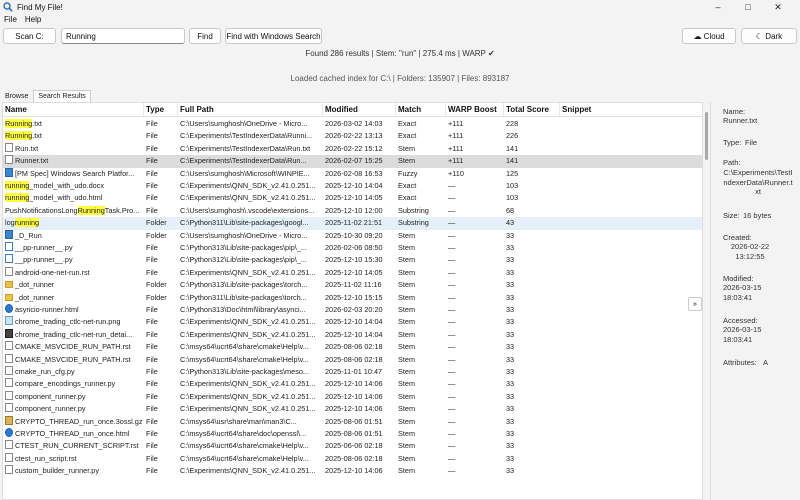 This screenshot has width=800, height=500. Describe the element at coordinates (695, 304) in the screenshot. I see `toggle-details-button: »` at that location.